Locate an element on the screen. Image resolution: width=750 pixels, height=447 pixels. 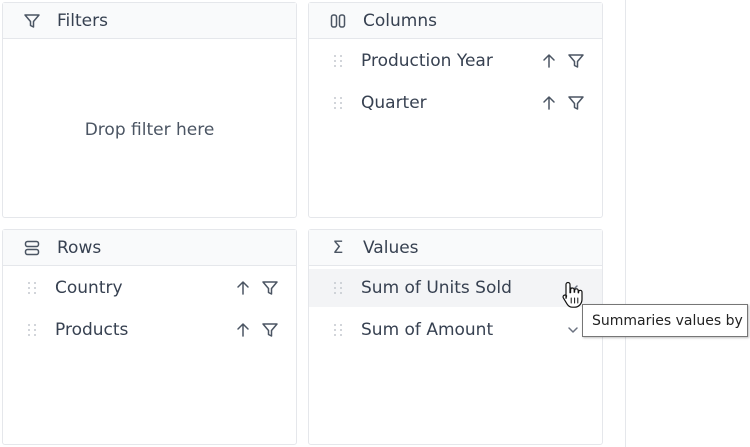
drop-filter-placeholder: Drop filter here is located at coordinates (149, 130).